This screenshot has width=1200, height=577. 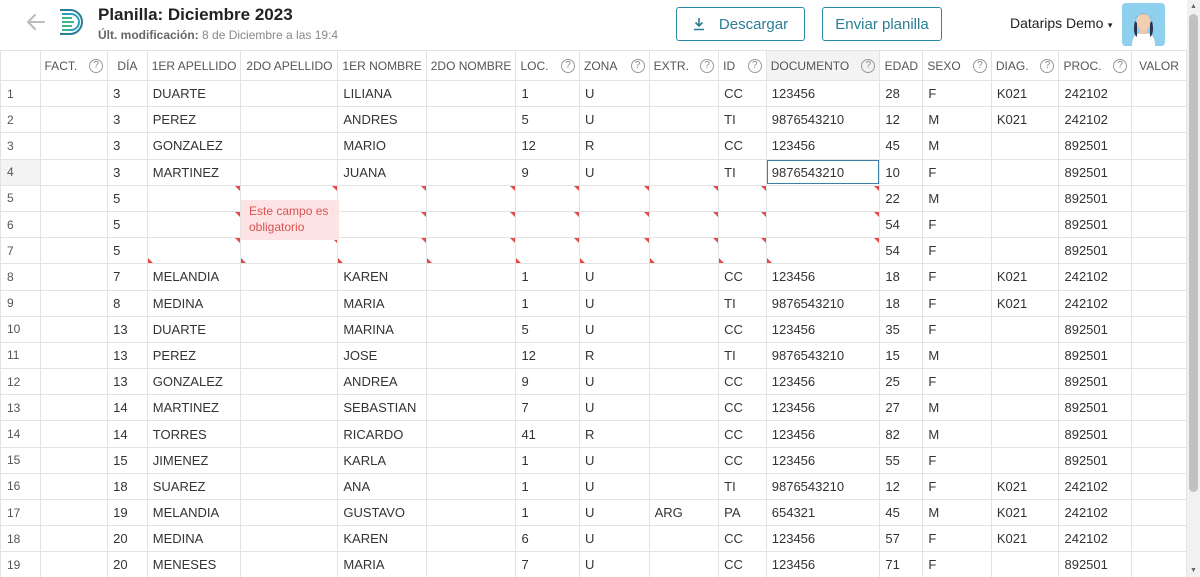 What do you see at coordinates (382, 434) in the screenshot?
I see `table-cell: RICARDO` at bounding box center [382, 434].